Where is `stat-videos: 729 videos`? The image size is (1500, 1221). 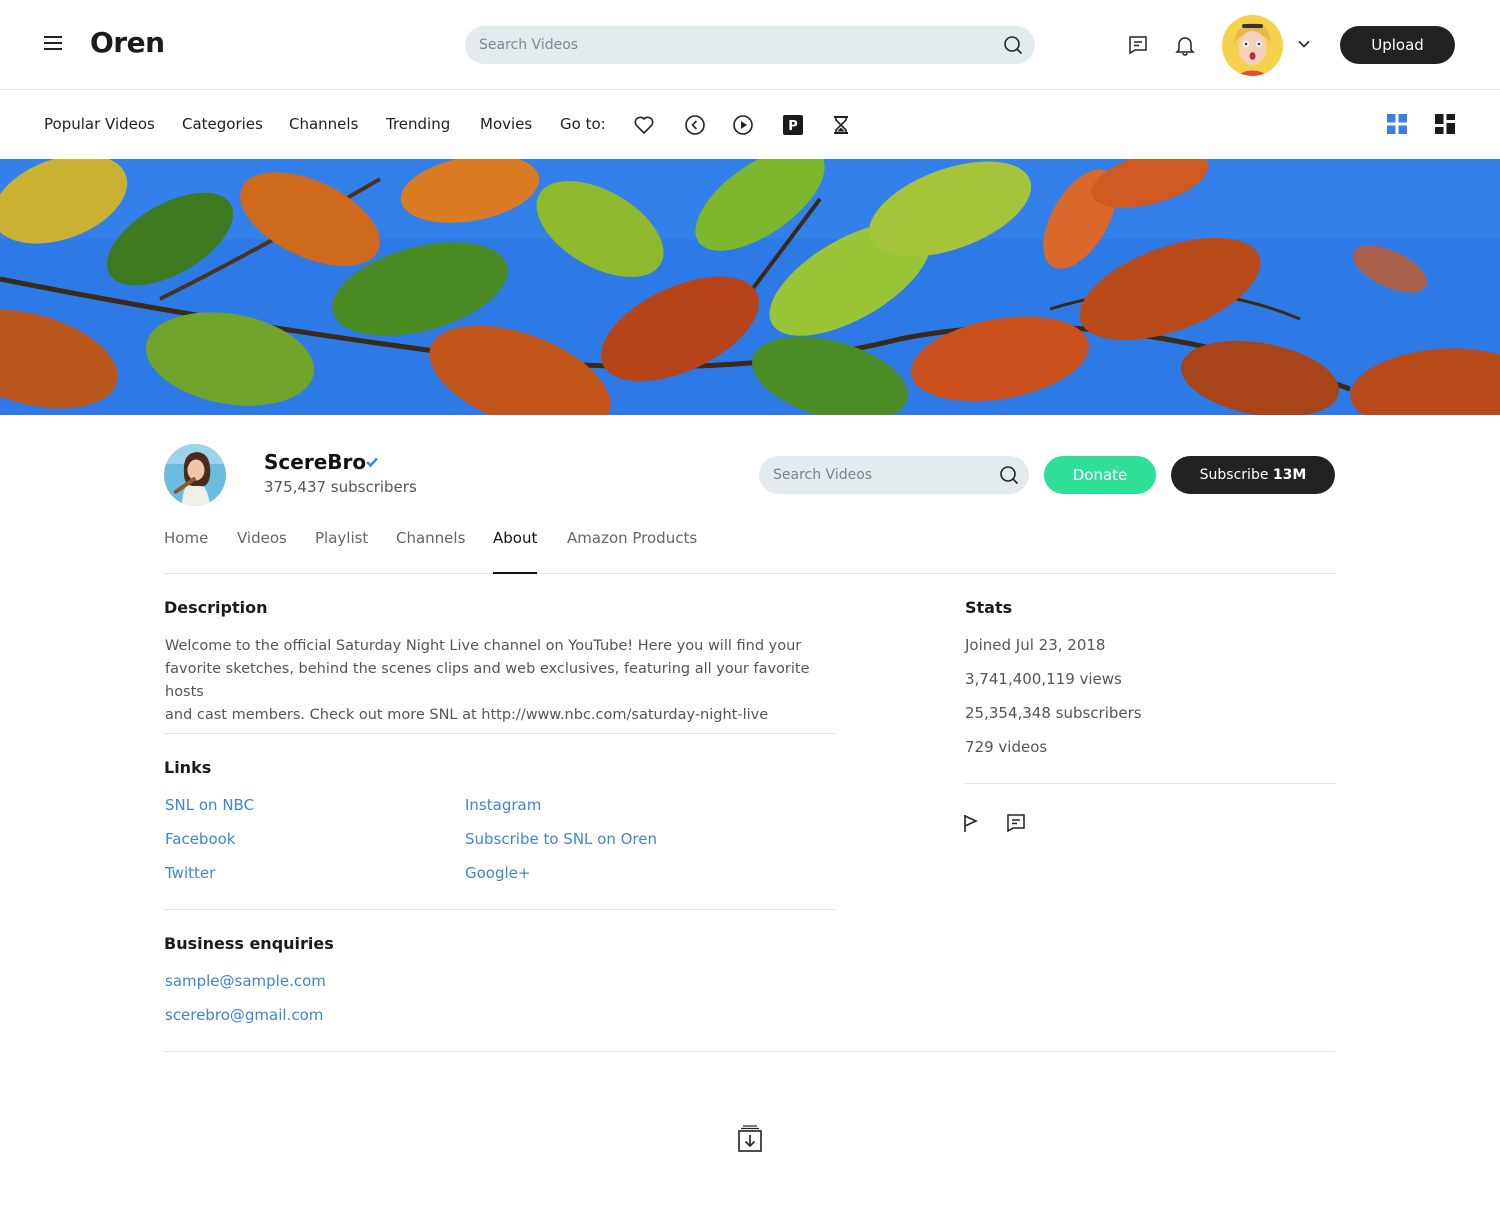
stat-videos: 729 videos is located at coordinates (1006, 747).